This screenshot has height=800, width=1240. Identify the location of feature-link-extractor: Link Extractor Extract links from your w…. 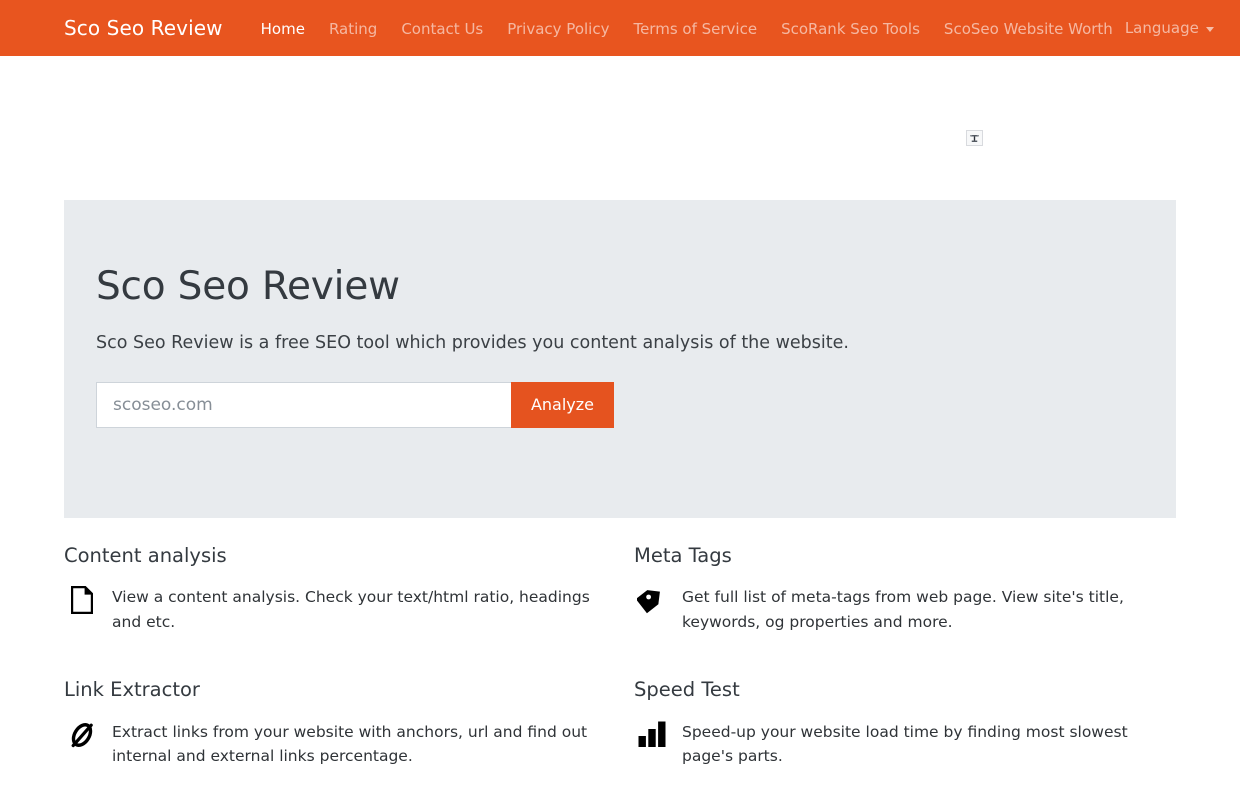
(349, 701).